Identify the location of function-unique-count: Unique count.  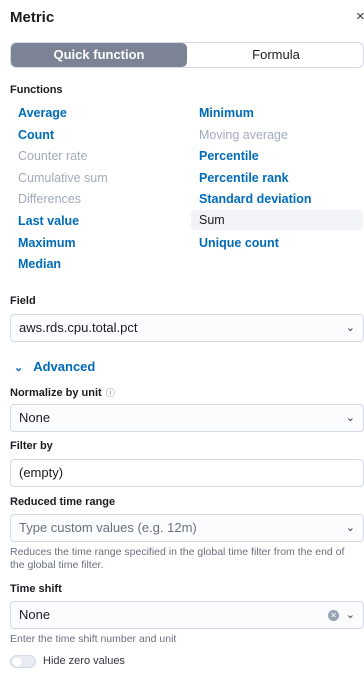
(239, 243).